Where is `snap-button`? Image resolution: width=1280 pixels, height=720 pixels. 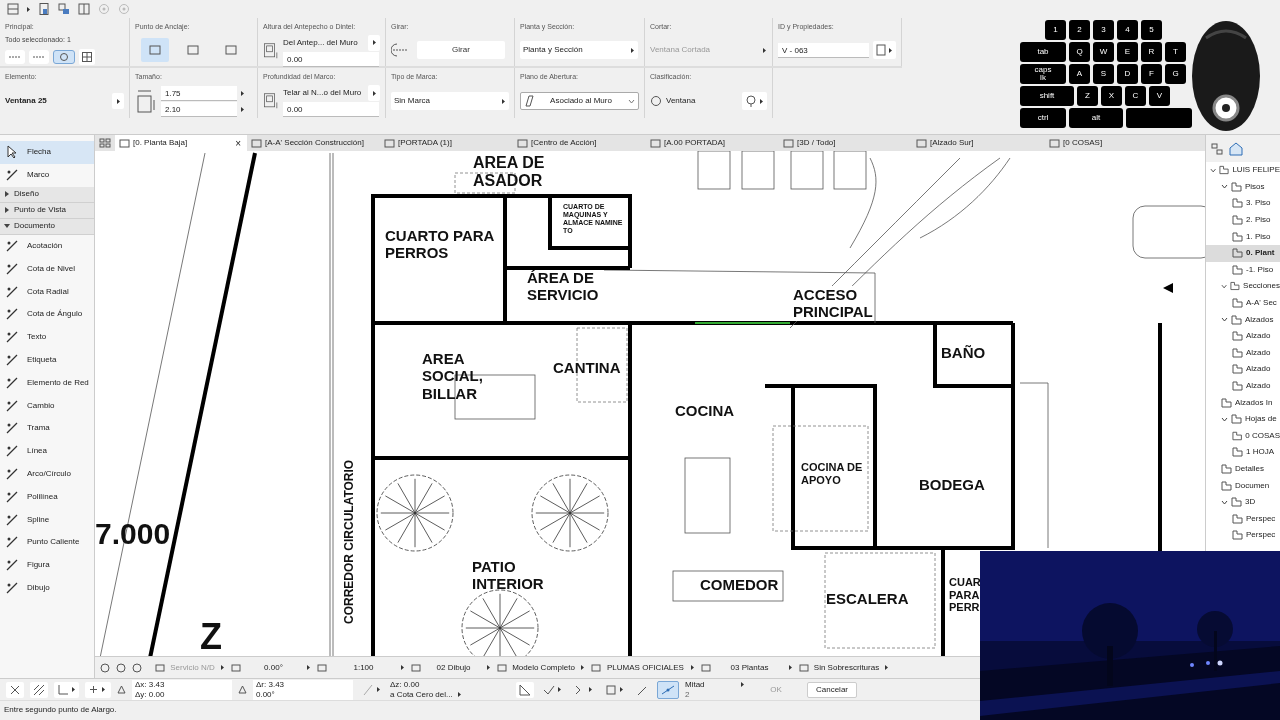 snap-button is located at coordinates (15, 689).